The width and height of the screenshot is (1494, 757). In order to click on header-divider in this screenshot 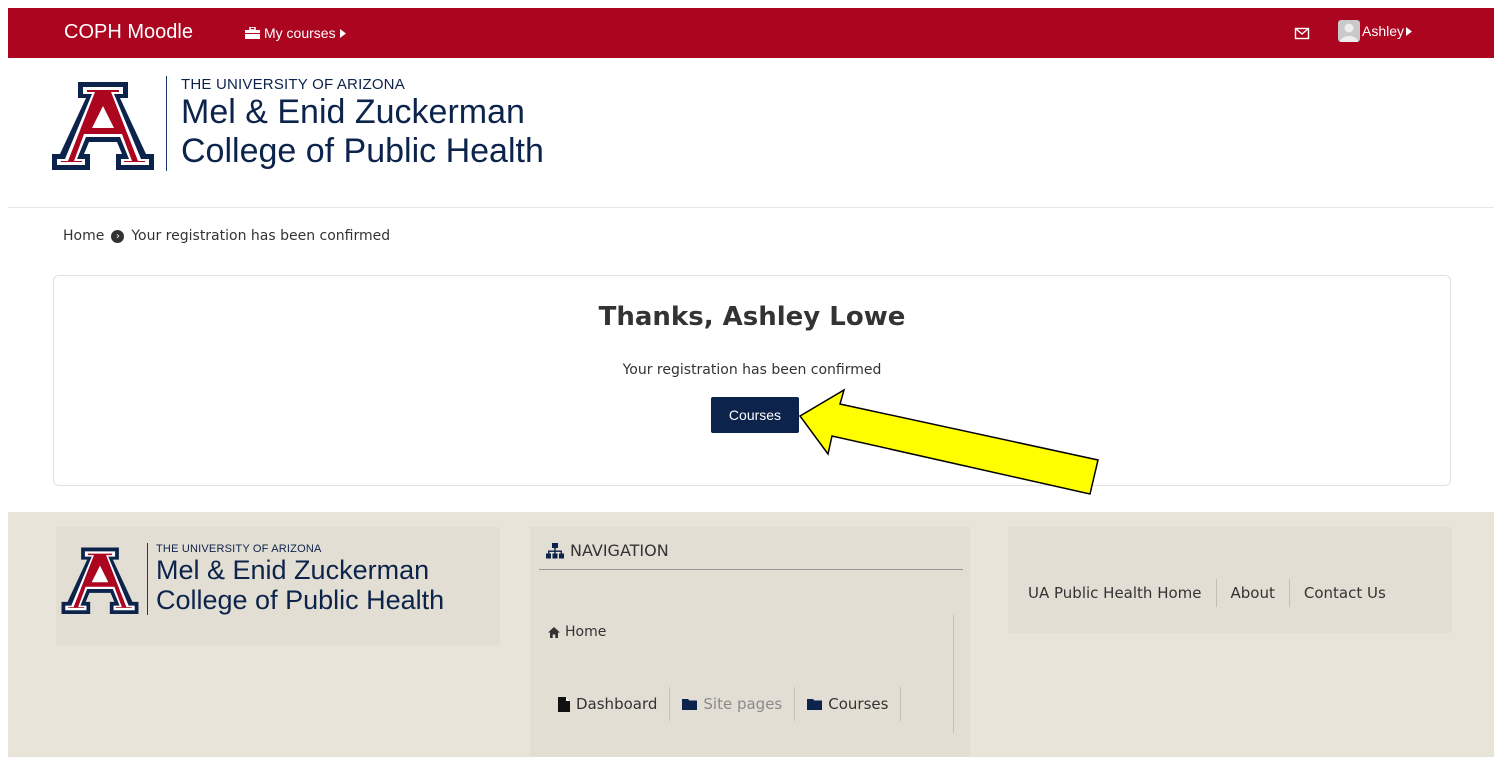, I will do `click(751, 207)`.